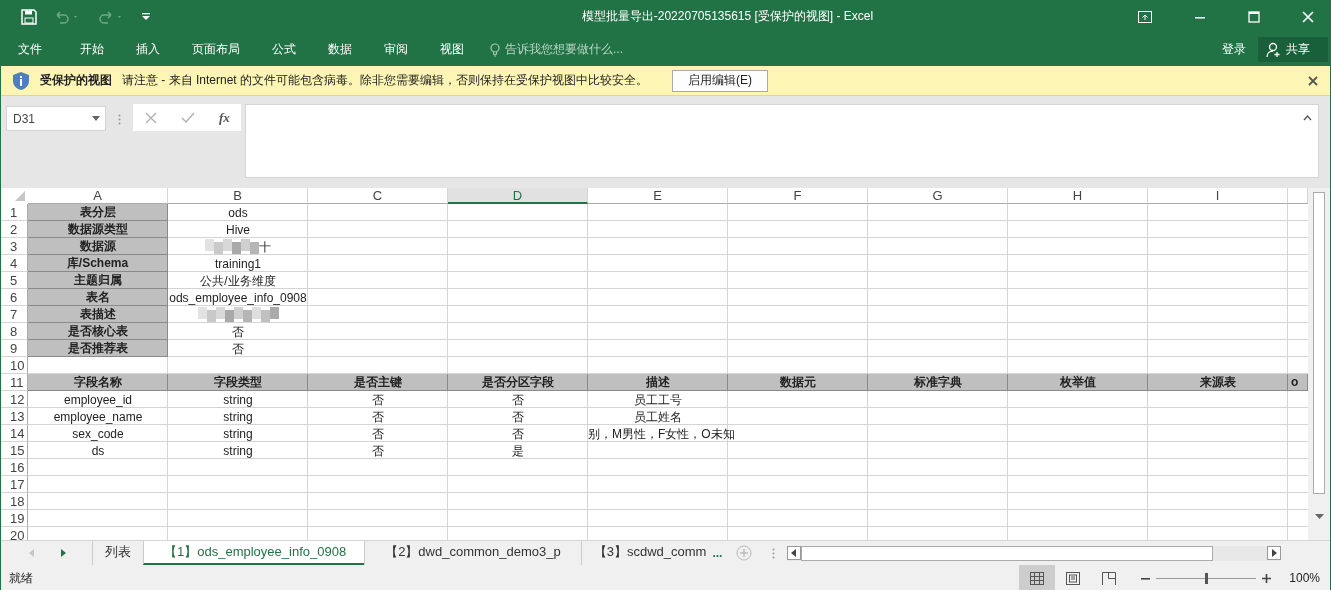  I want to click on ribbon-tab: 开始, so click(92, 49).